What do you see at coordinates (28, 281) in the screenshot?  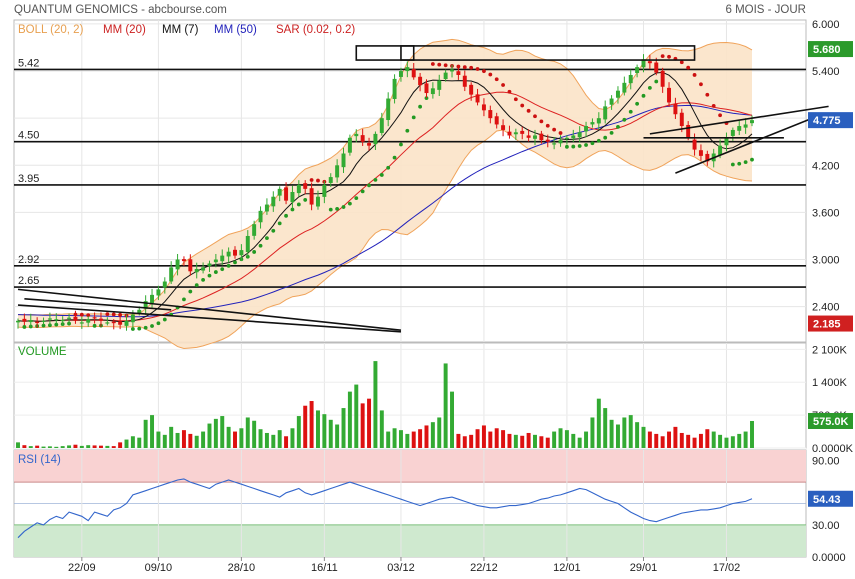 I see `level-label: 2.65` at bounding box center [28, 281].